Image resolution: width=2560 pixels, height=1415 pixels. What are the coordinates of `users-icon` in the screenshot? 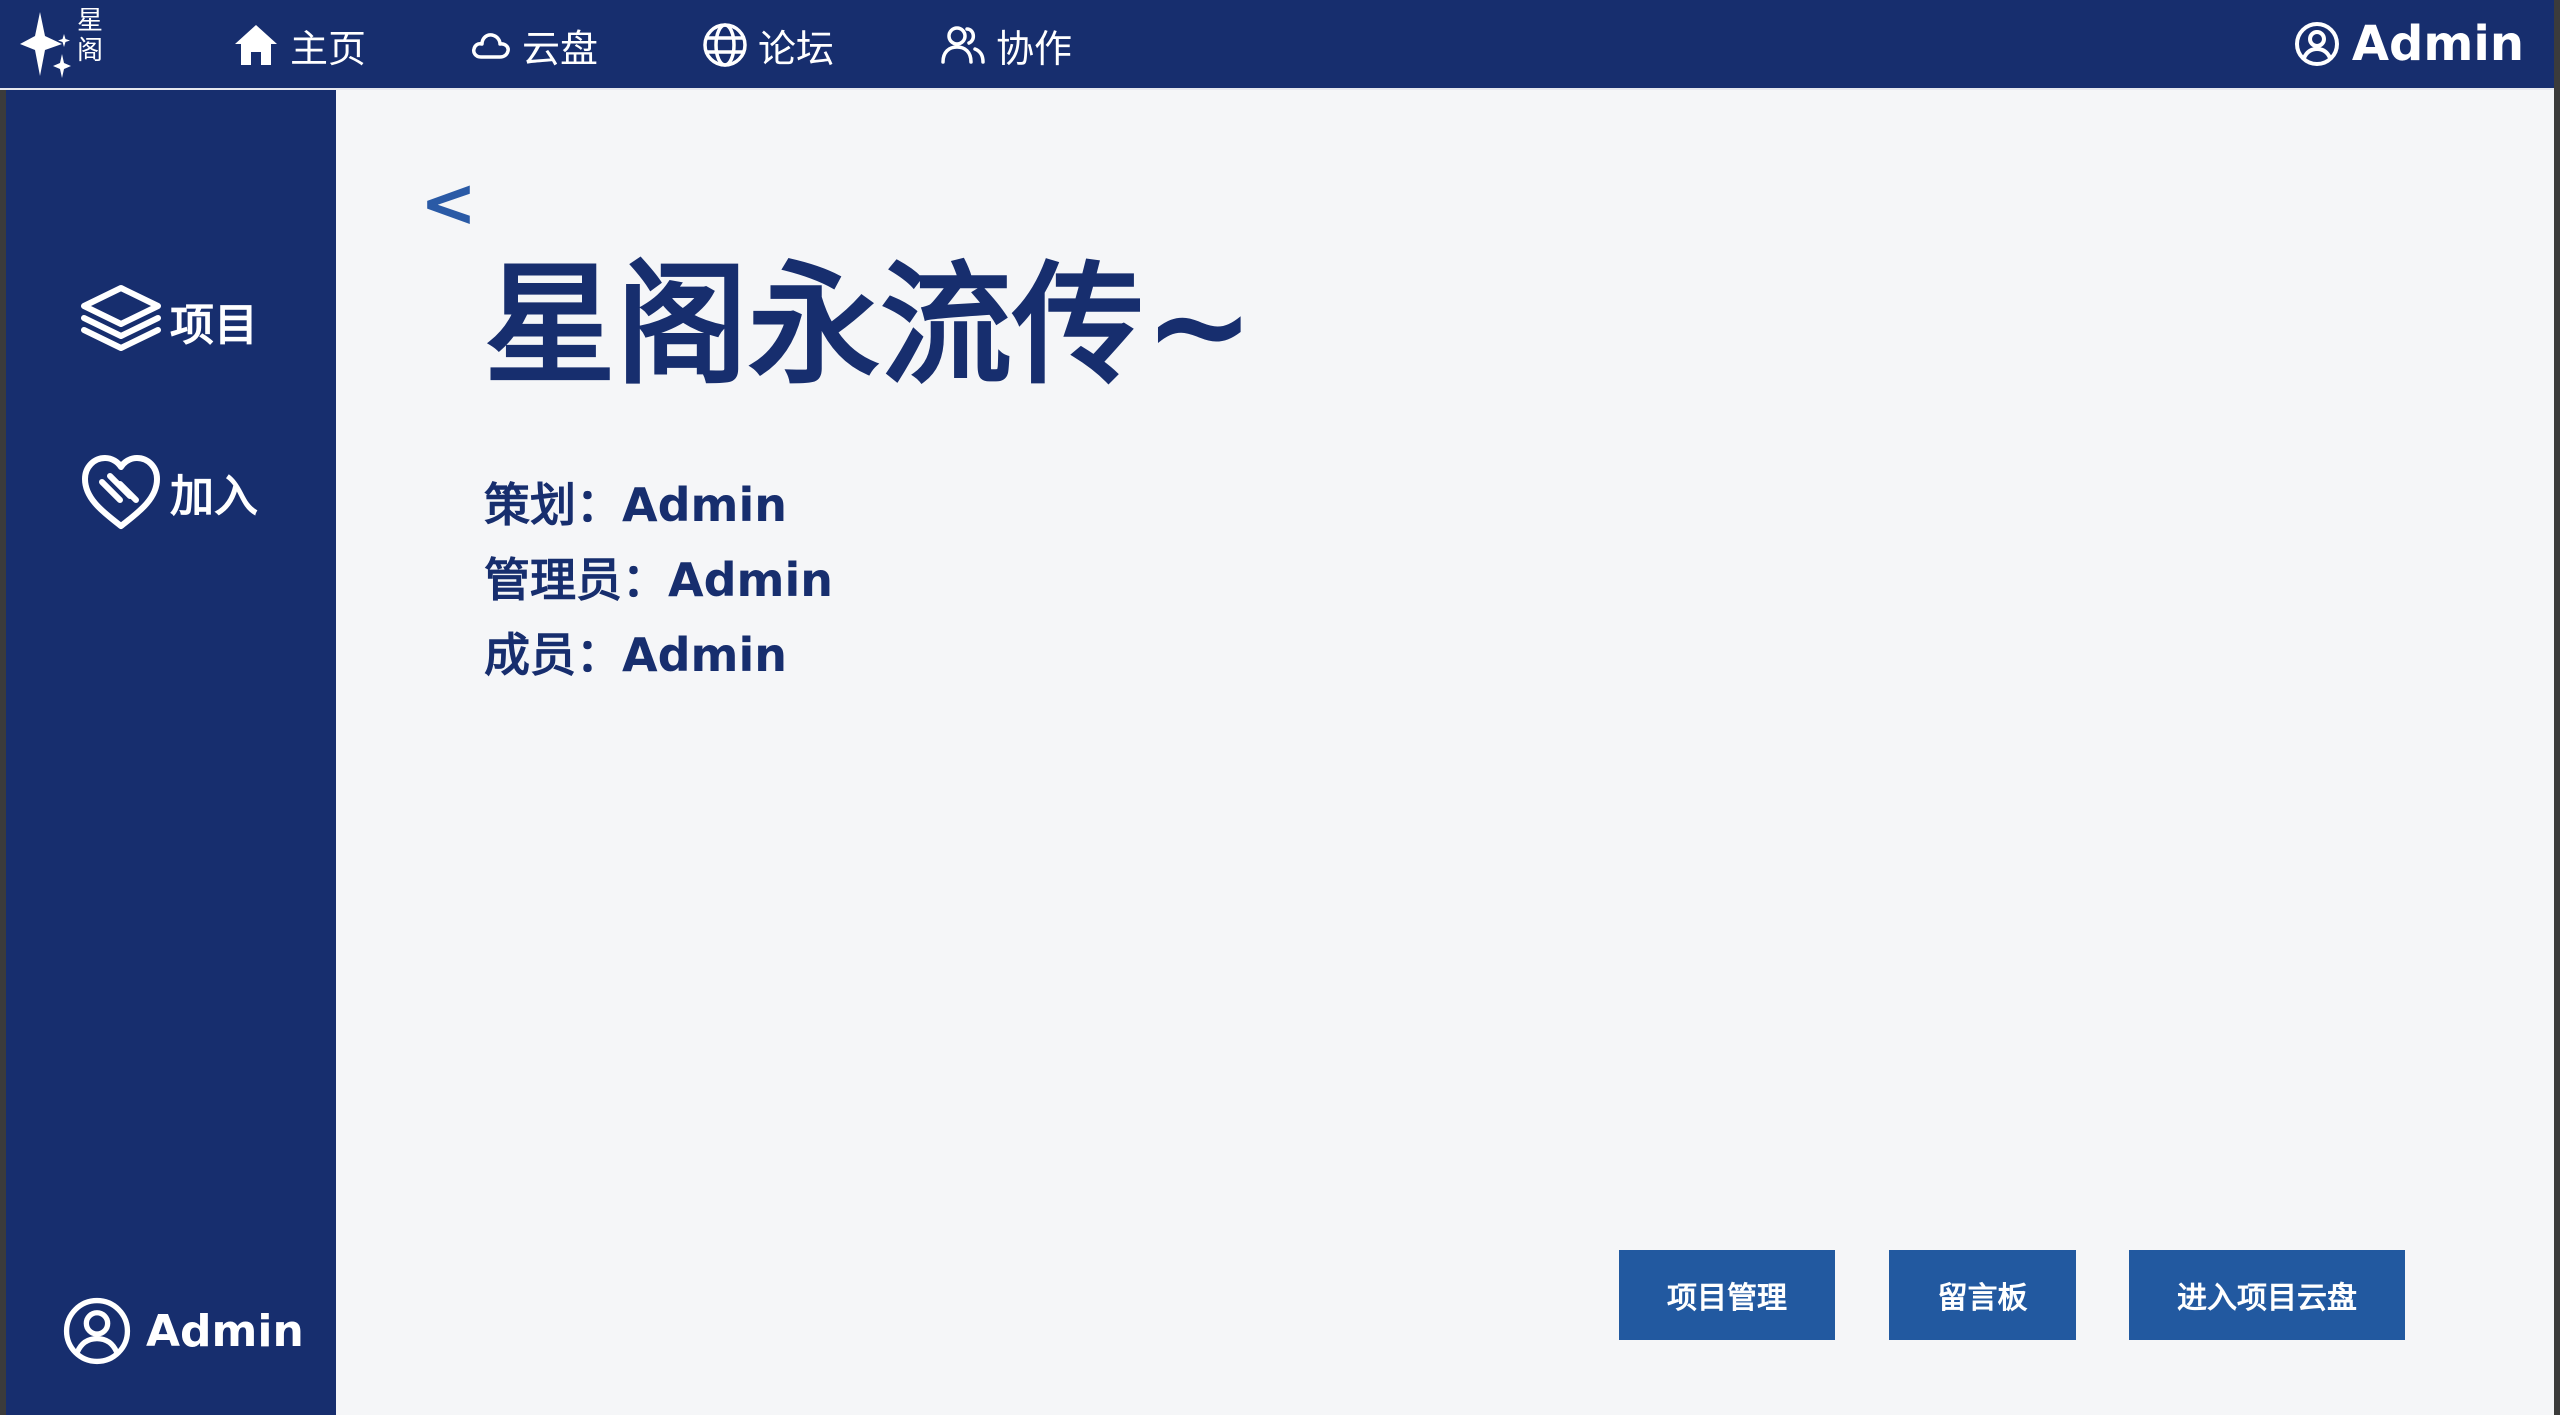 It's located at (963, 45).